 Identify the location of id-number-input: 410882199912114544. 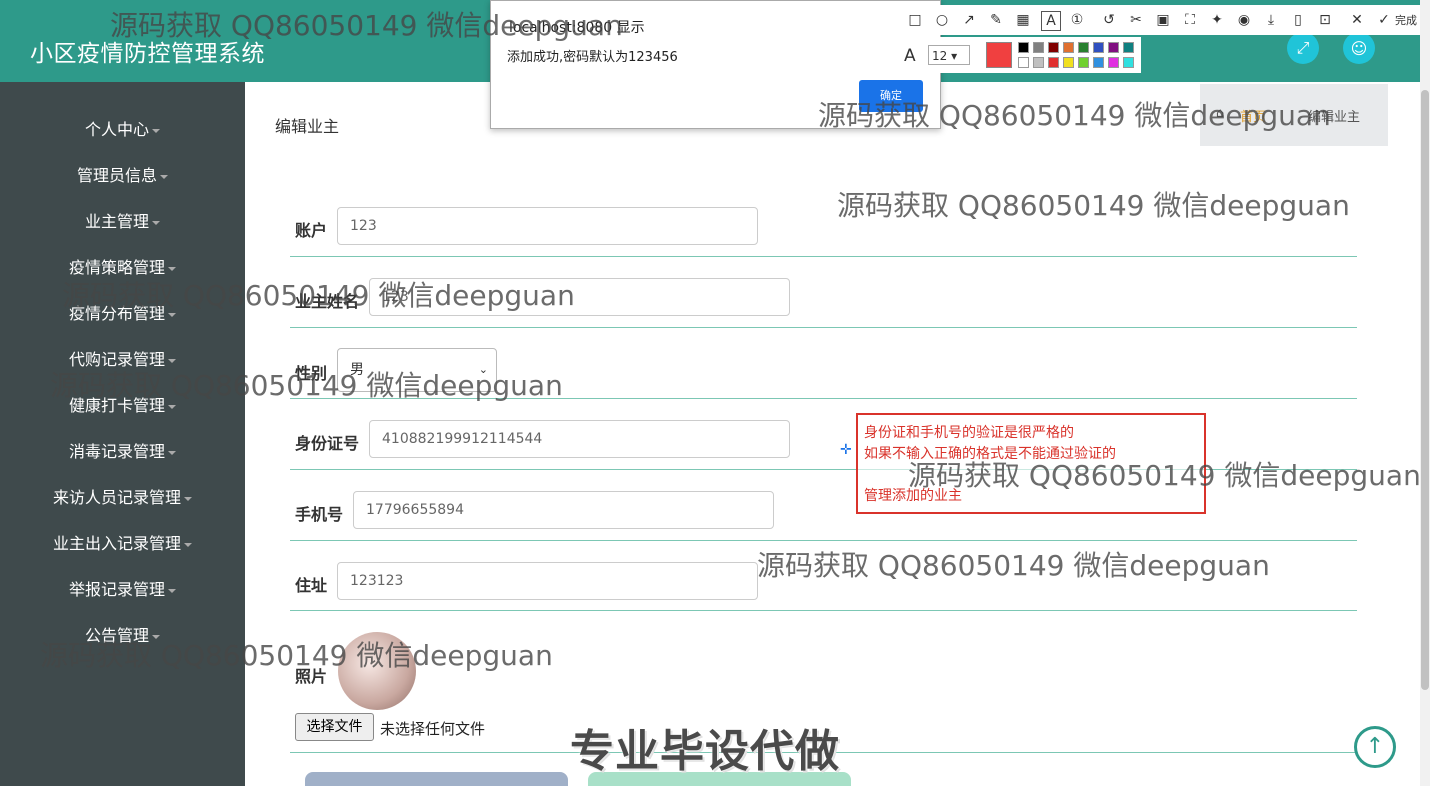
(579, 439).